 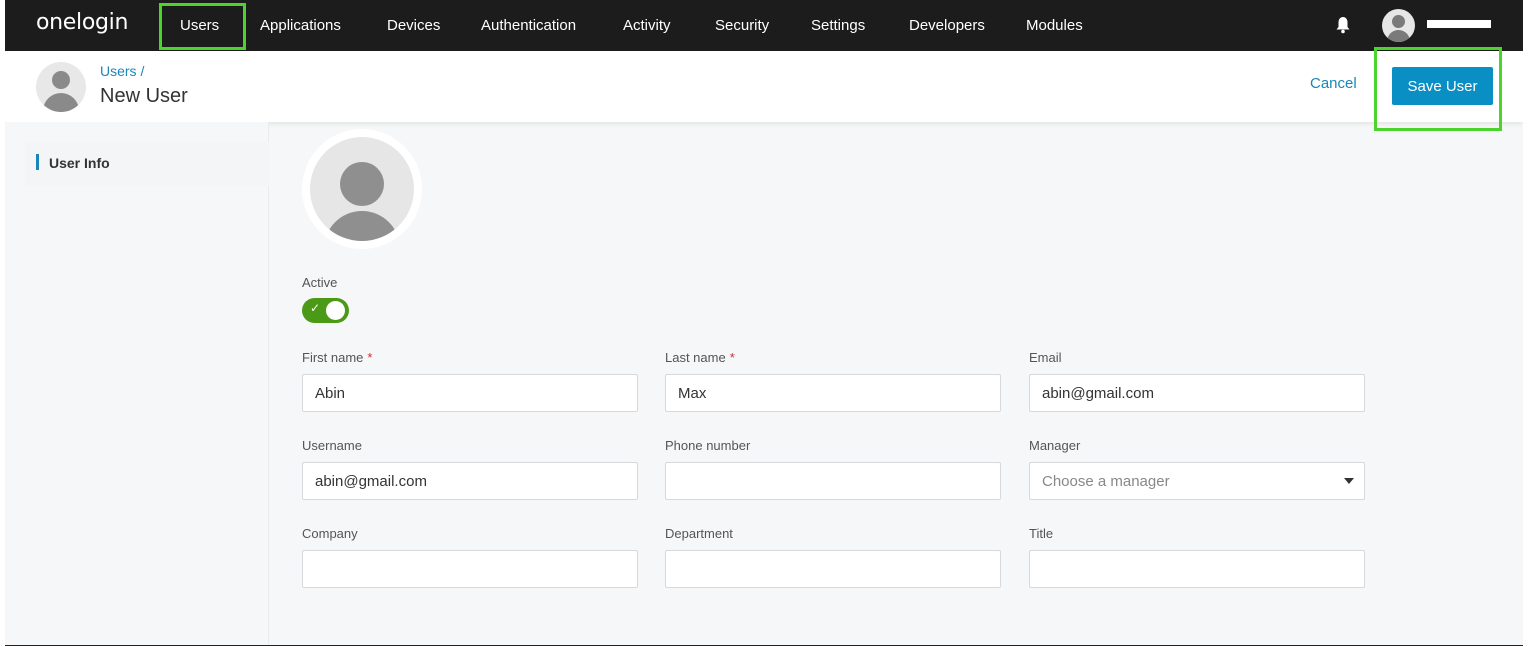 I want to click on department-label: Department, so click(x=699, y=533).